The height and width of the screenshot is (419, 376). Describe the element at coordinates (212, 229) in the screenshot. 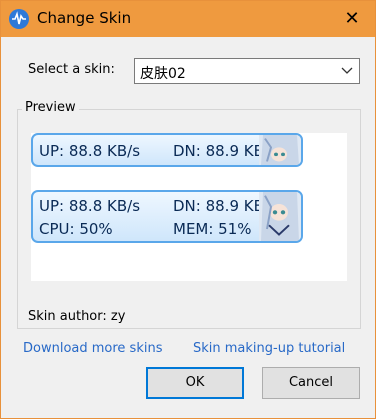

I see `memory-usage: MEM: 51%` at that location.